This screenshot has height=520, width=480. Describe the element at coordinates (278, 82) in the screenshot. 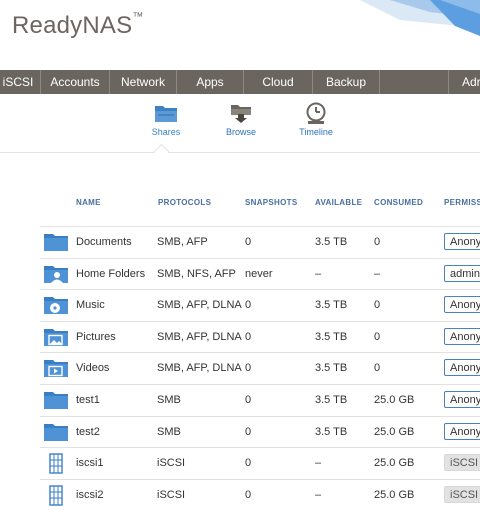

I see `nav-cloud: Cloud` at that location.